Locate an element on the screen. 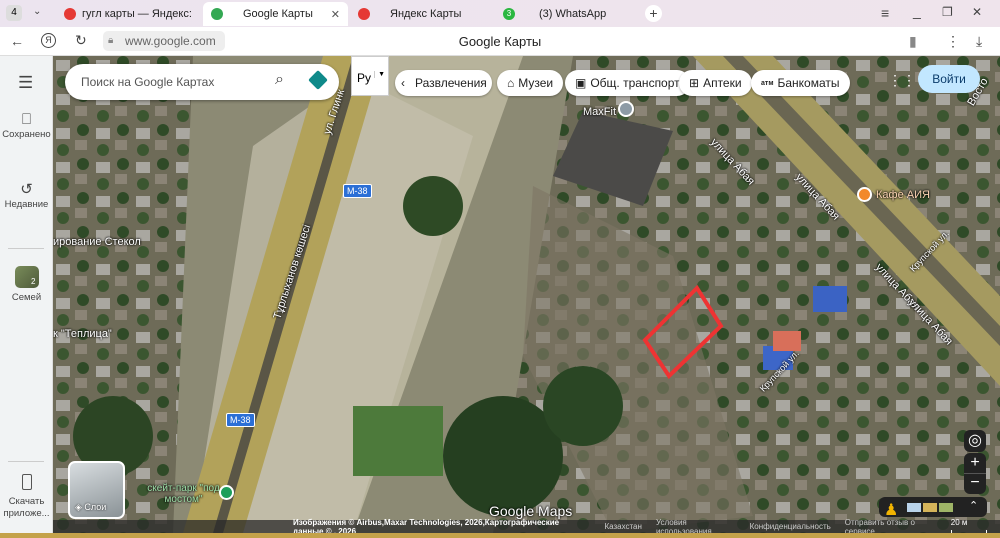 The height and width of the screenshot is (538, 1000). close-window-icon: ✕ is located at coordinates (977, 12).